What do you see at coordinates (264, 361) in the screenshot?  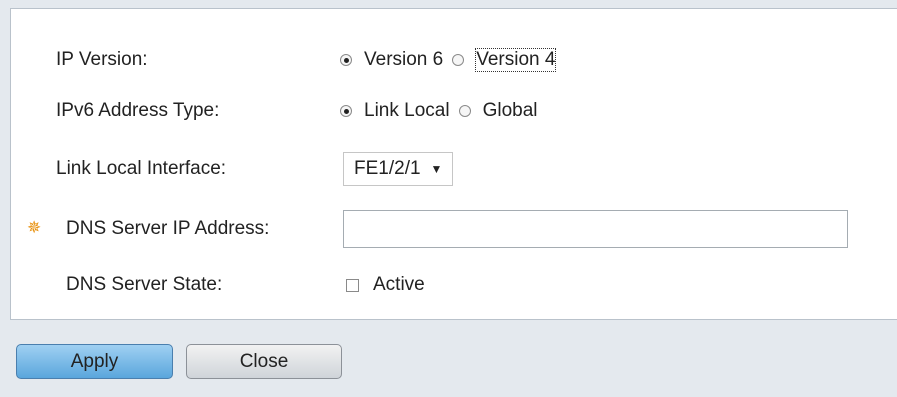 I see `close-button: Close` at bounding box center [264, 361].